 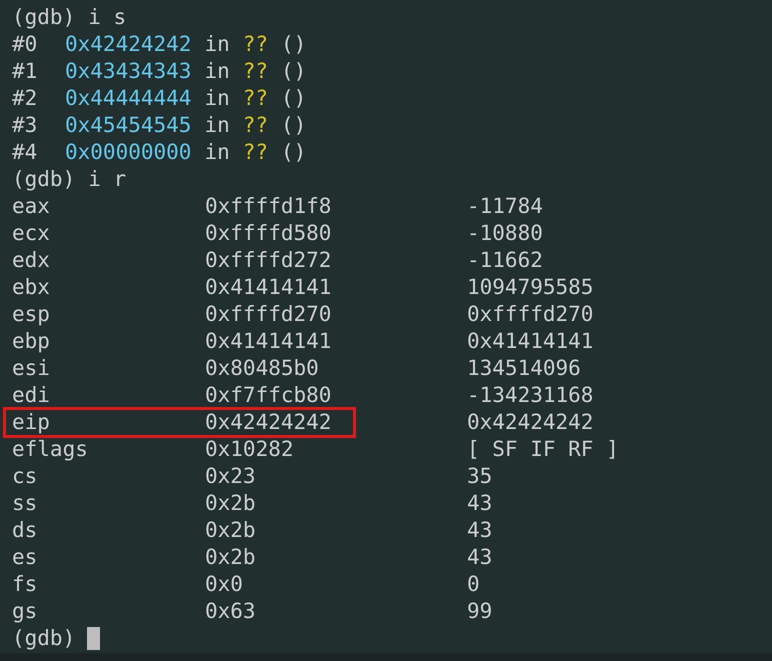 I want to click on register-natural-value: 134514096, so click(x=524, y=368).